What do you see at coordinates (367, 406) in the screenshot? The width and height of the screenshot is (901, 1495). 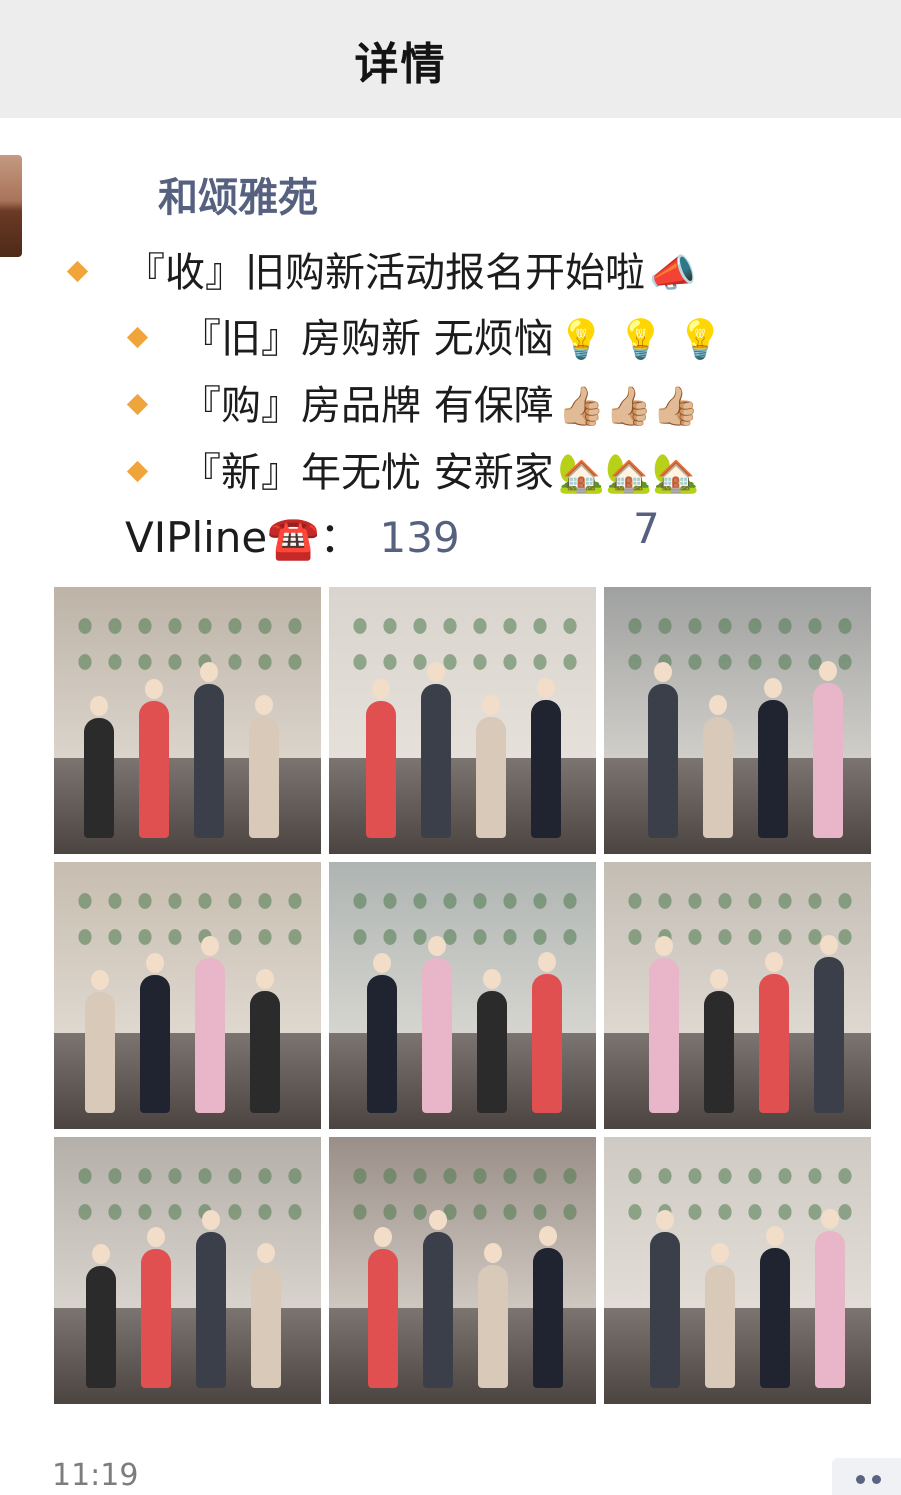 I see `item-text: 『购』房品牌 有保障` at bounding box center [367, 406].